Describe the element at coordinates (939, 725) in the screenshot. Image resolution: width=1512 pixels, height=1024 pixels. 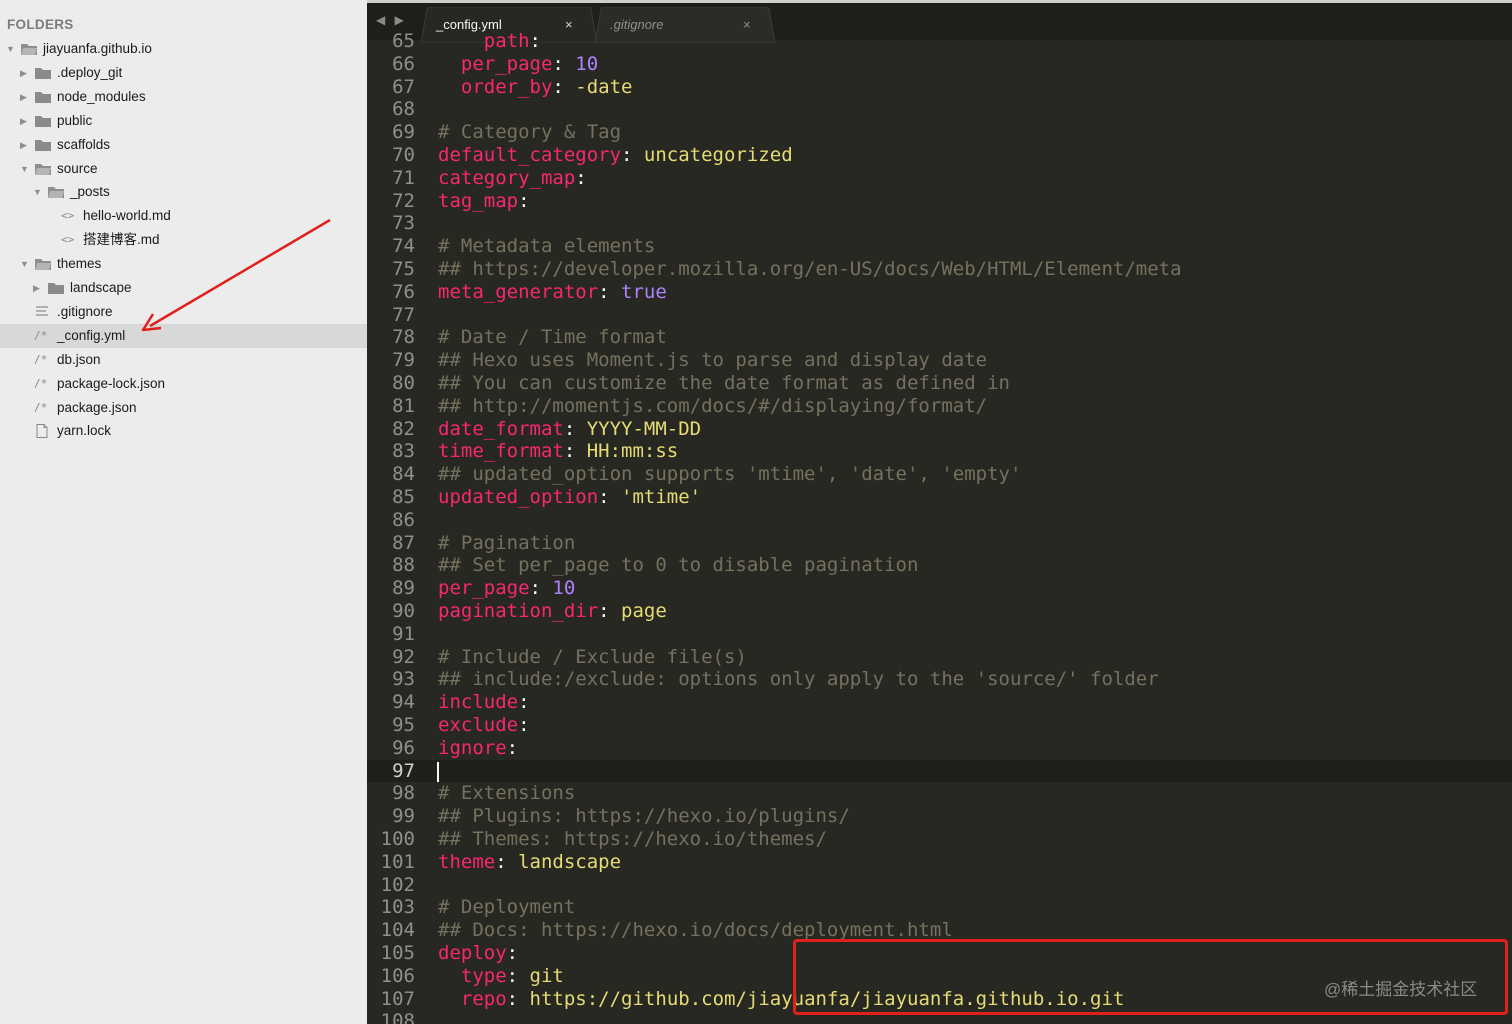
I see `code-line: 95 exclude:` at that location.